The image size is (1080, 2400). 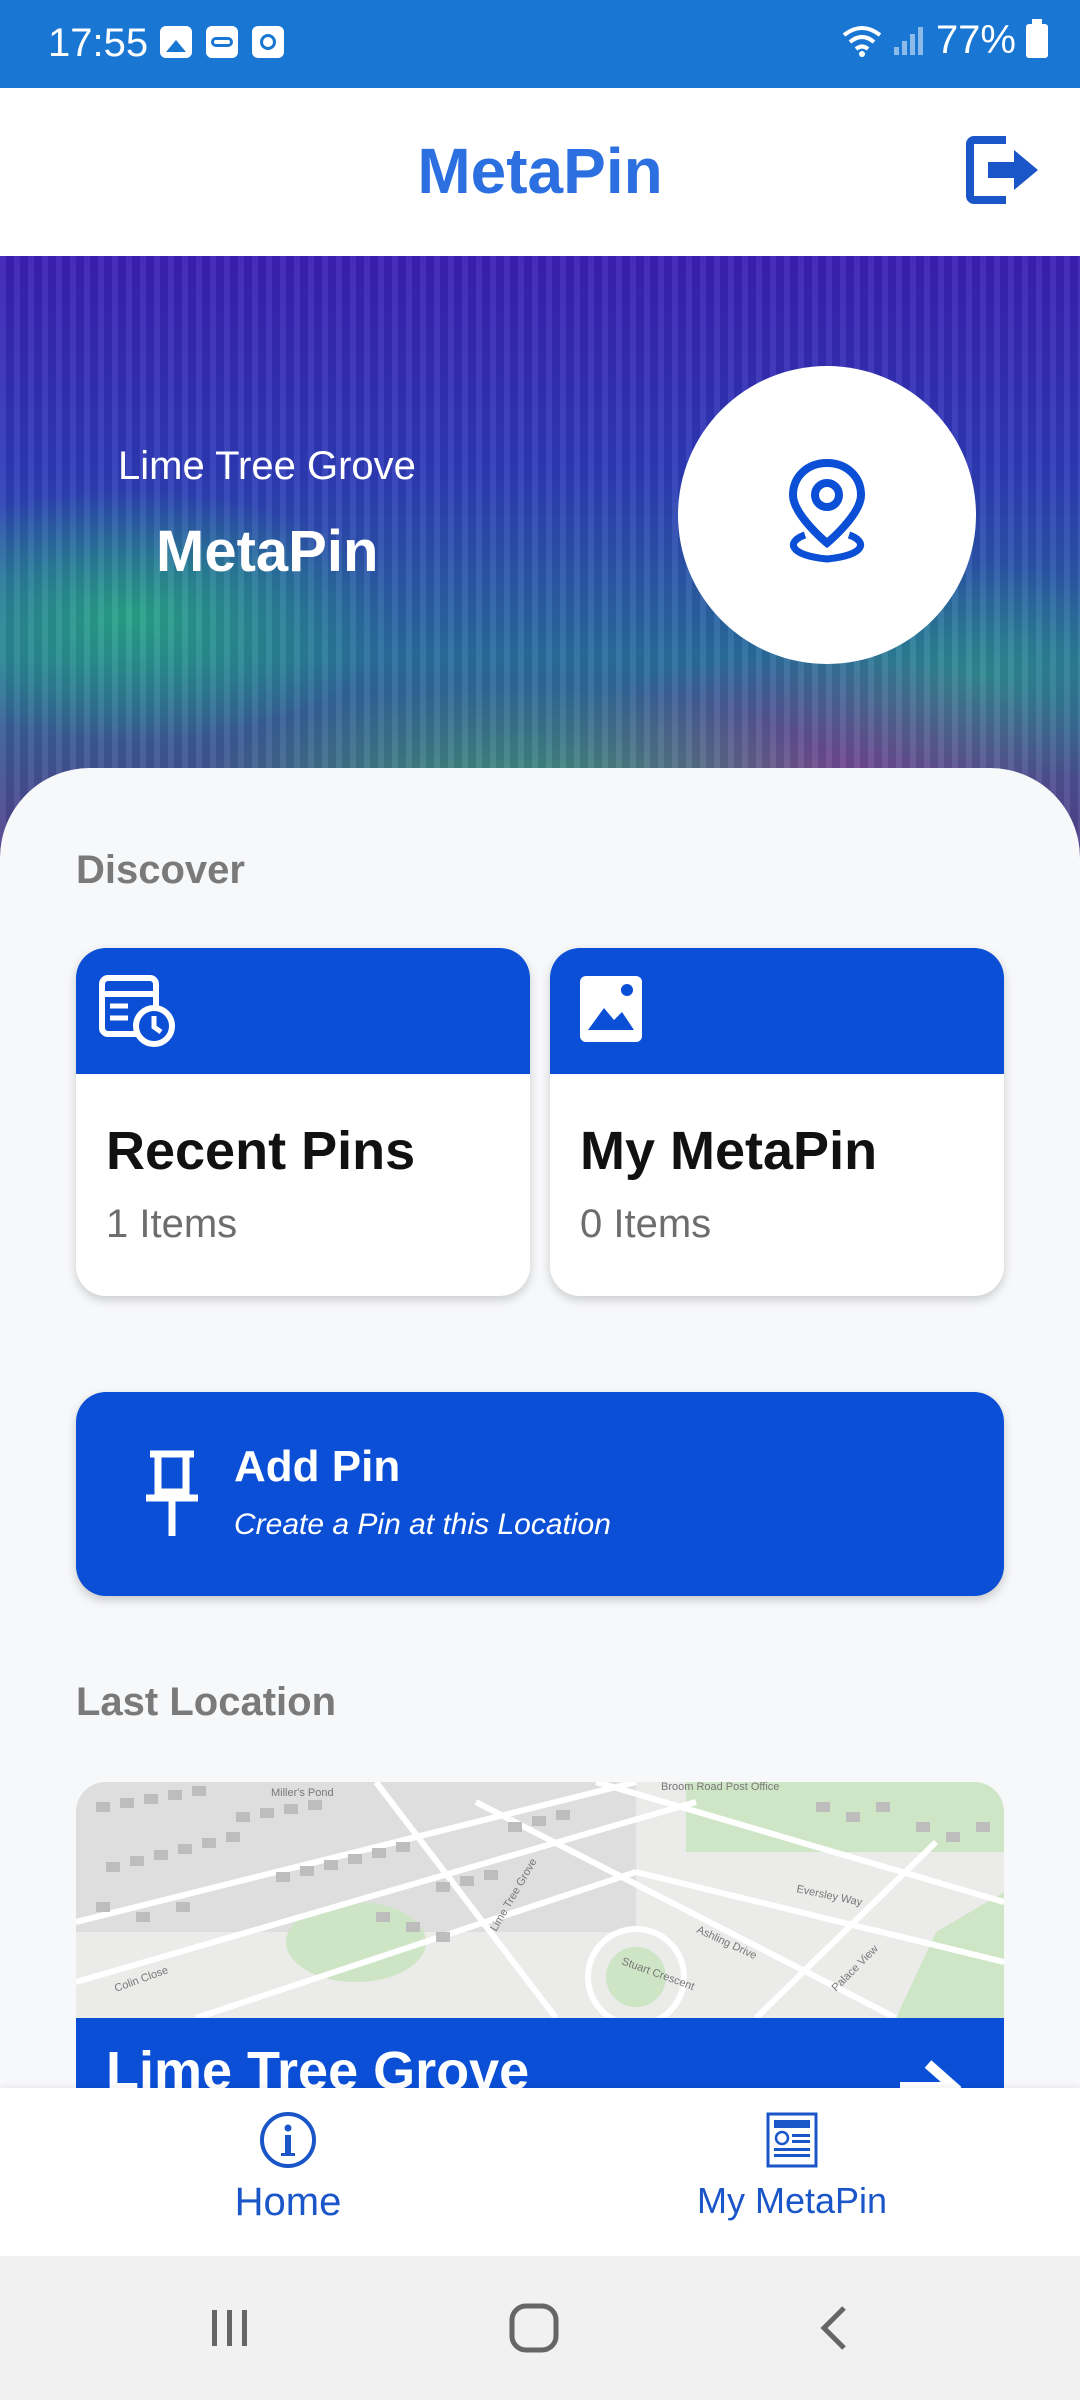 What do you see at coordinates (862, 41) in the screenshot?
I see `wifi-icon` at bounding box center [862, 41].